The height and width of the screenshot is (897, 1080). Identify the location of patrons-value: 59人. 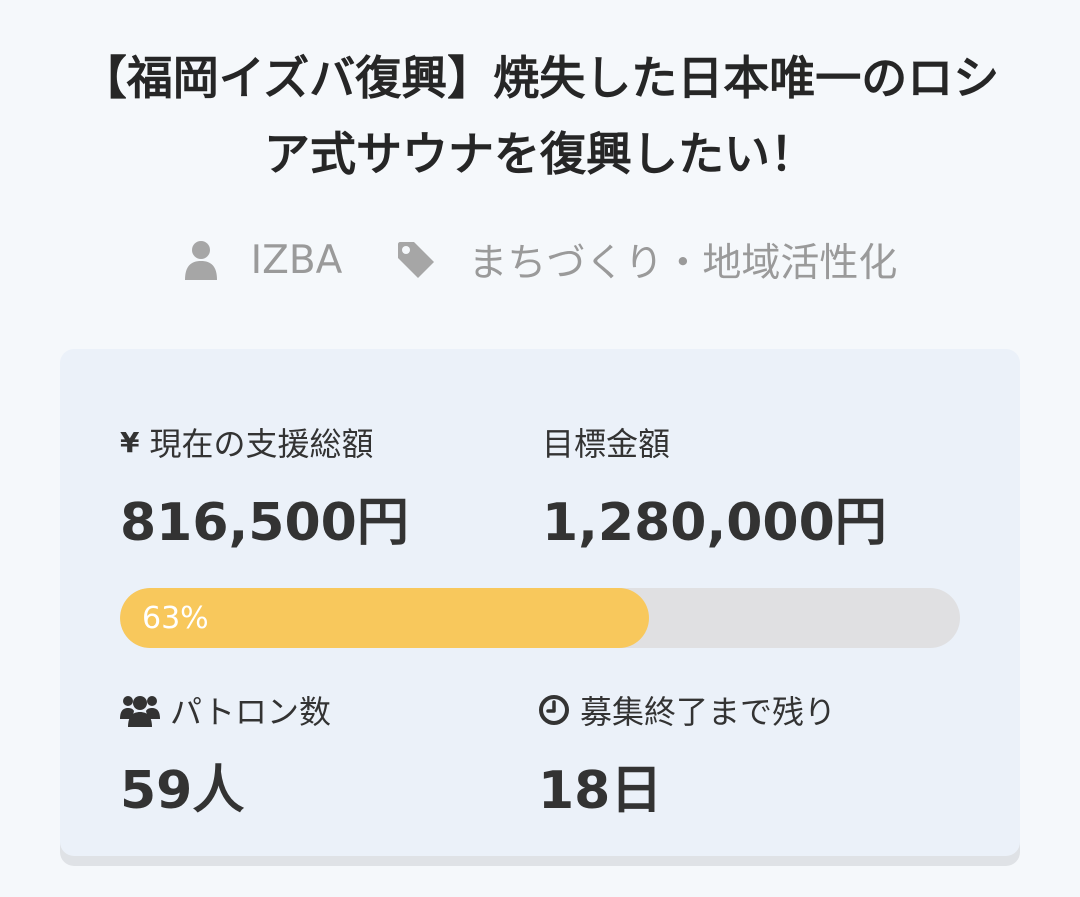
(182, 791).